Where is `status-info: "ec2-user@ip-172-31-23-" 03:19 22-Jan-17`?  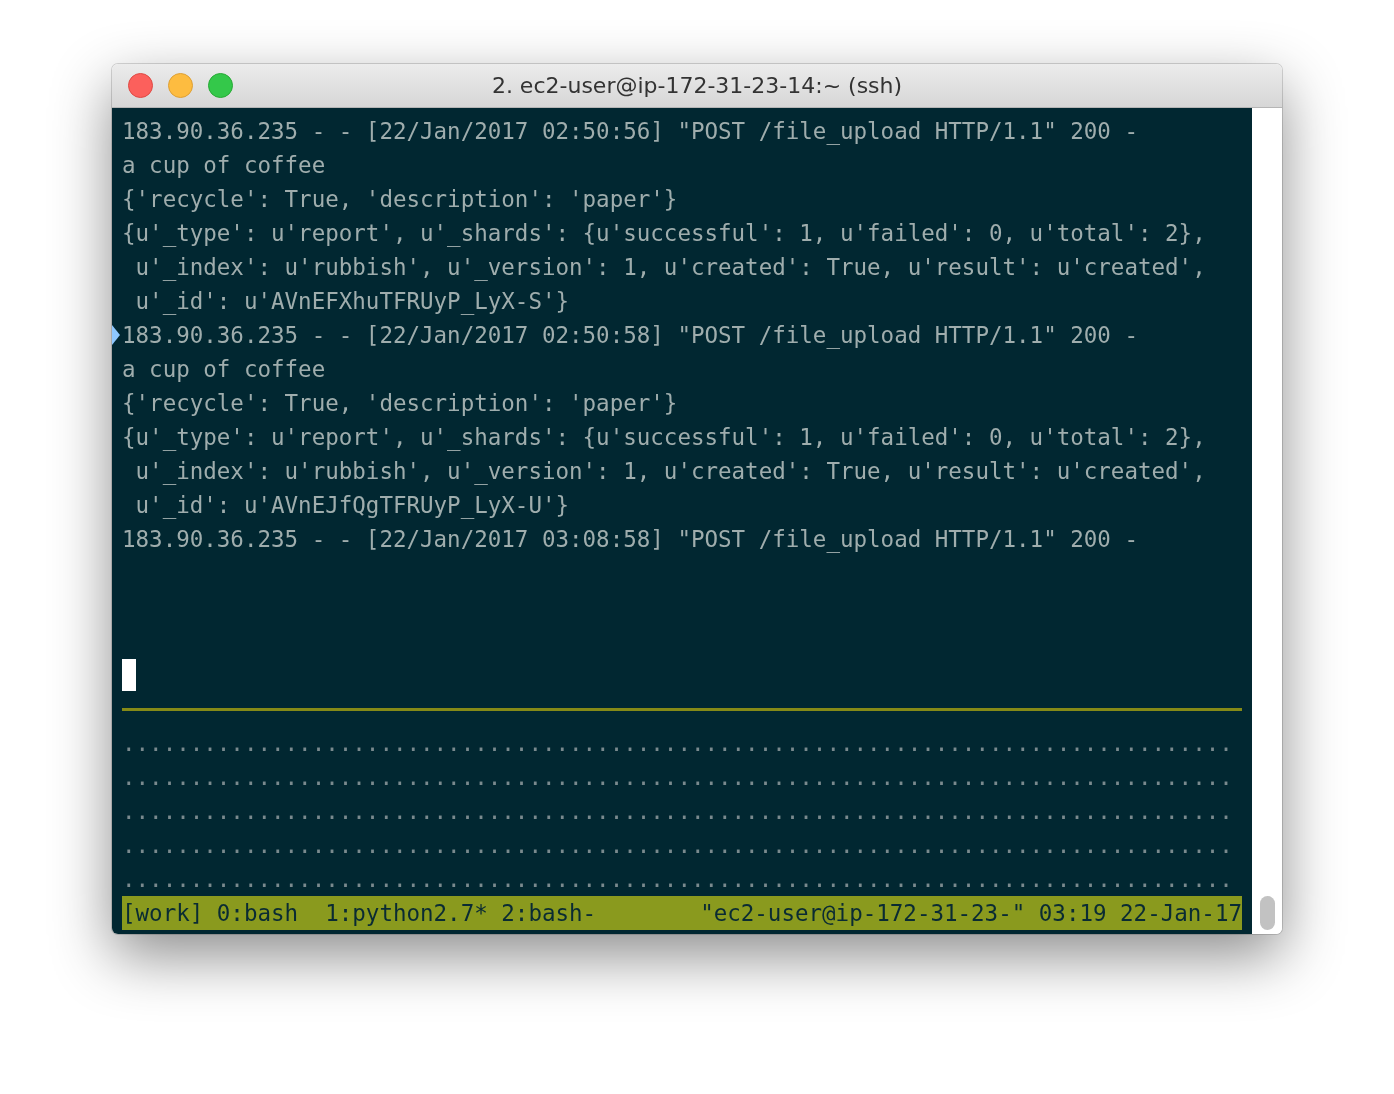 status-info: "ec2-user@ip-172-31-23-" 03:19 22-Jan-17 is located at coordinates (971, 913).